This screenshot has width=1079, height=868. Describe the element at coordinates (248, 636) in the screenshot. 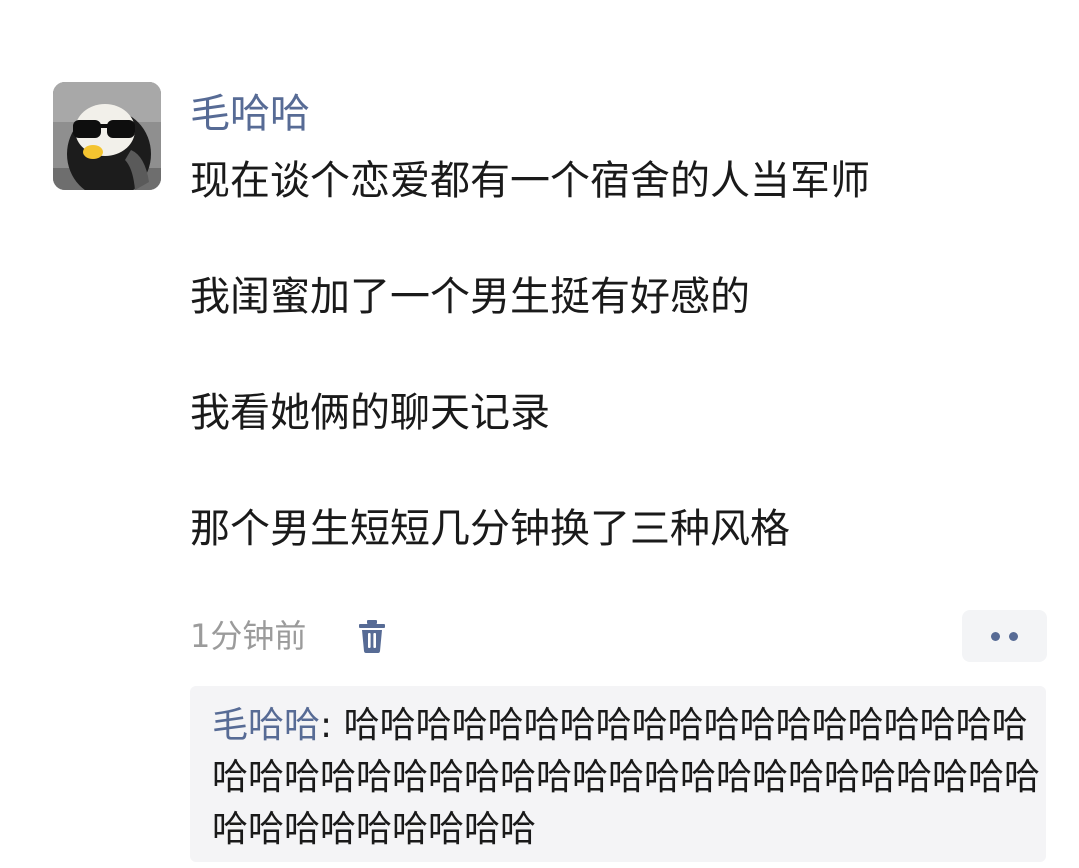

I see `post-timestamp: 1分钟前` at that location.